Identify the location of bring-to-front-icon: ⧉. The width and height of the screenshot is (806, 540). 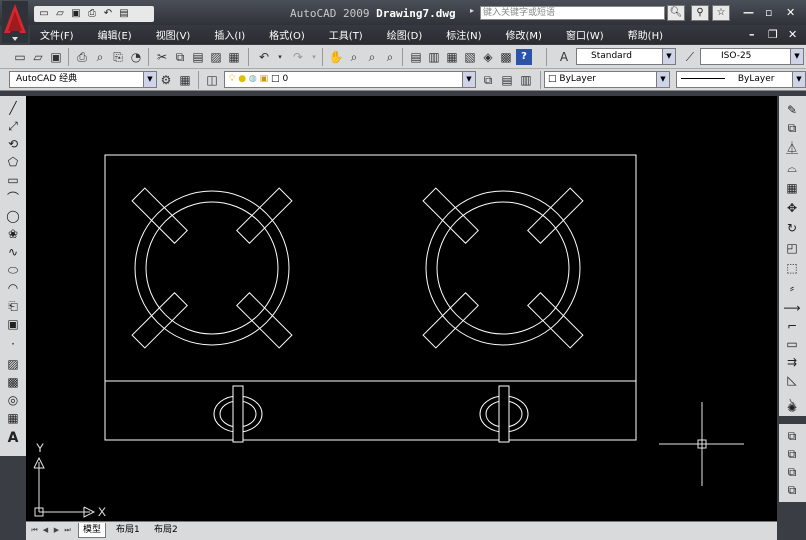
(792, 436).